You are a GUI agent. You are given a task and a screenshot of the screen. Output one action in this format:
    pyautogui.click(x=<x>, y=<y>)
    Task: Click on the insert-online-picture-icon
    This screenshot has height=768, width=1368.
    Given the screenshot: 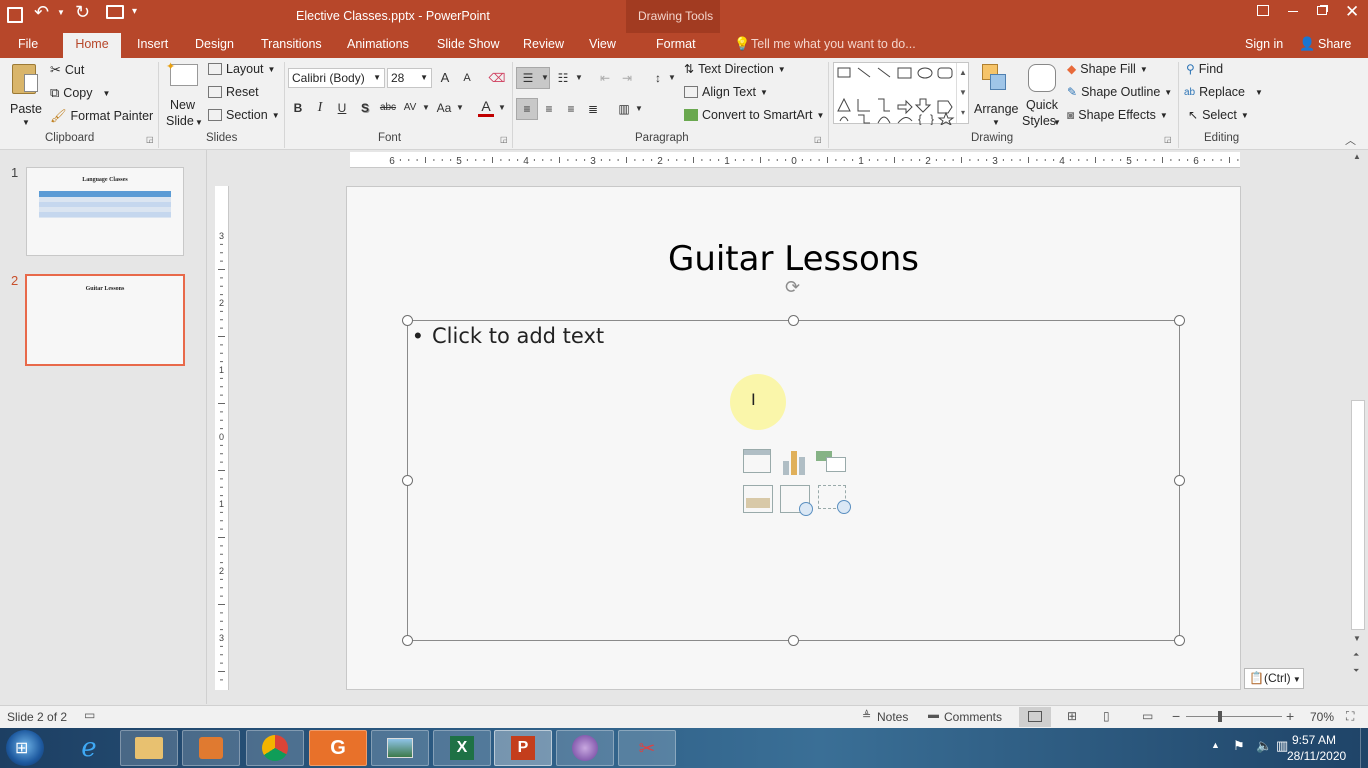 What is the action you would take?
    pyautogui.click(x=796, y=500)
    